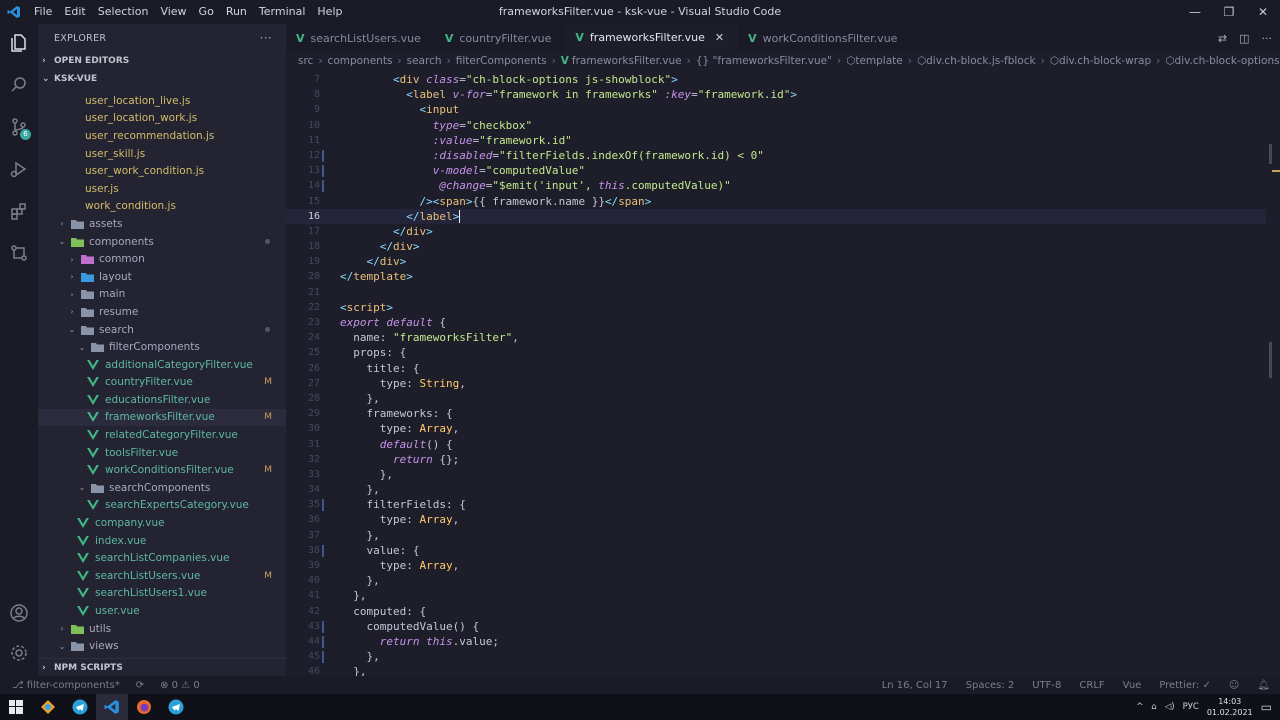 The width and height of the screenshot is (1280, 720). I want to click on split-editor-icon: ◫, so click(1244, 38).